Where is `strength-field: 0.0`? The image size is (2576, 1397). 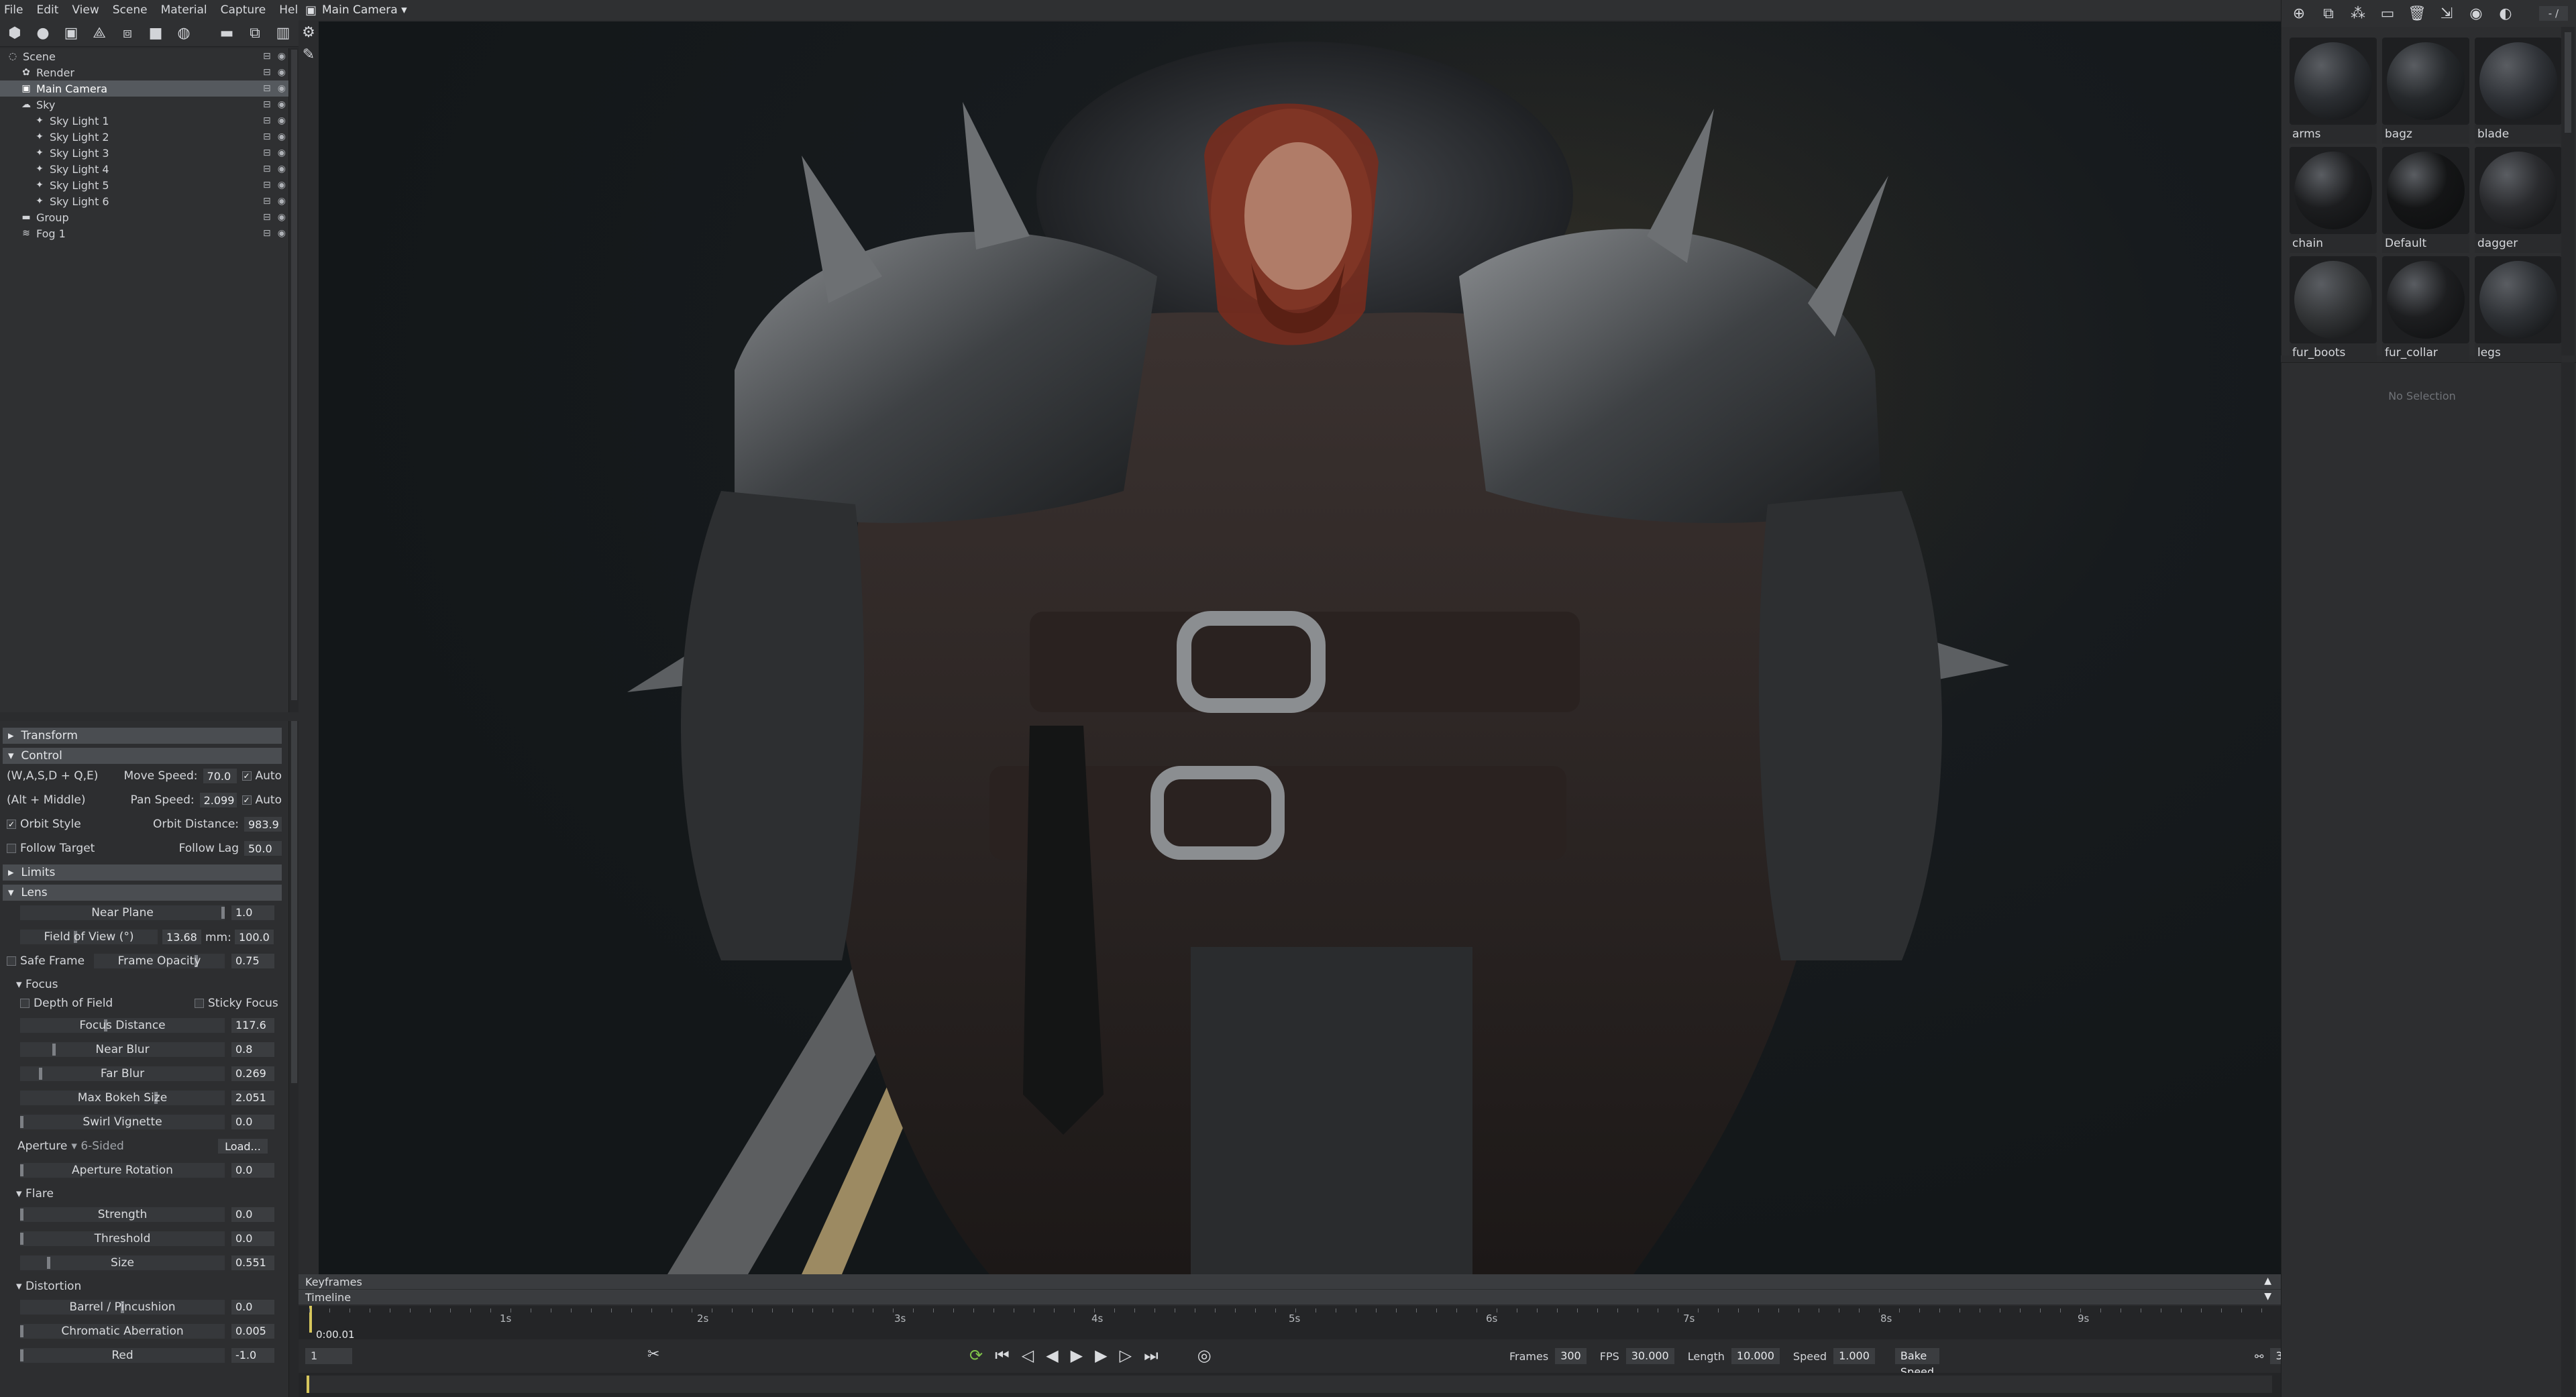
strength-field: 0.0 is located at coordinates (252, 1214).